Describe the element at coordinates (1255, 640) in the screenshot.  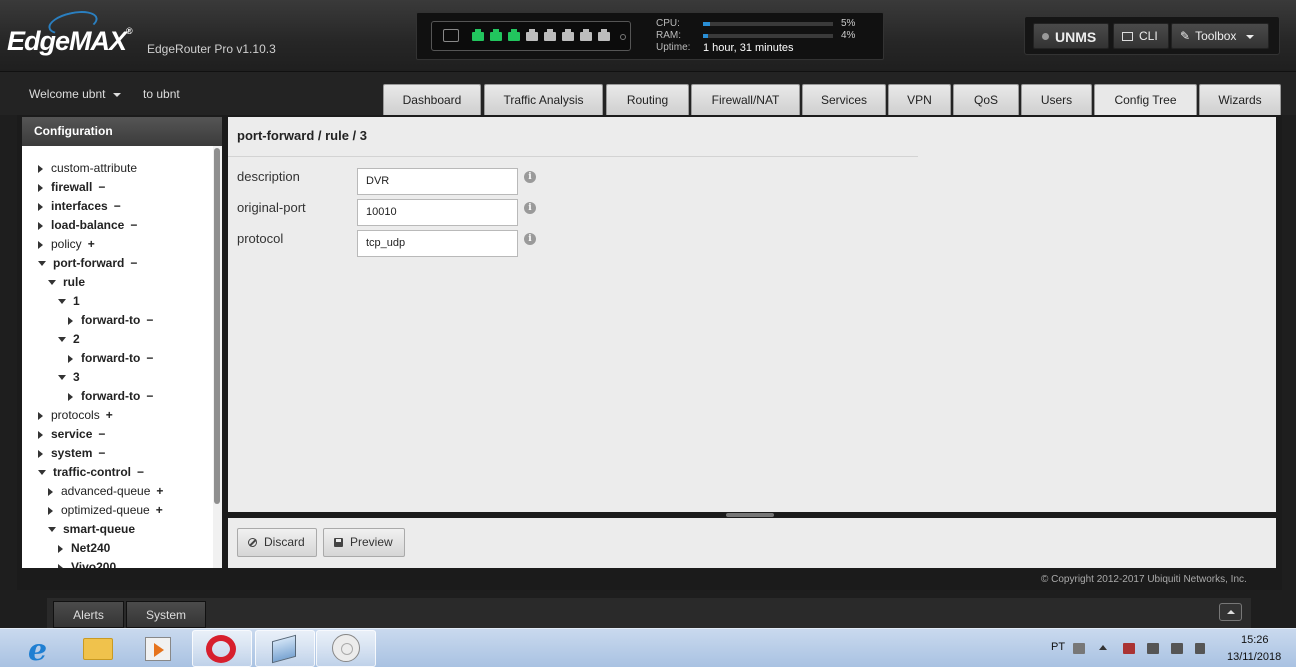
I see `clock-time: 15:26` at that location.